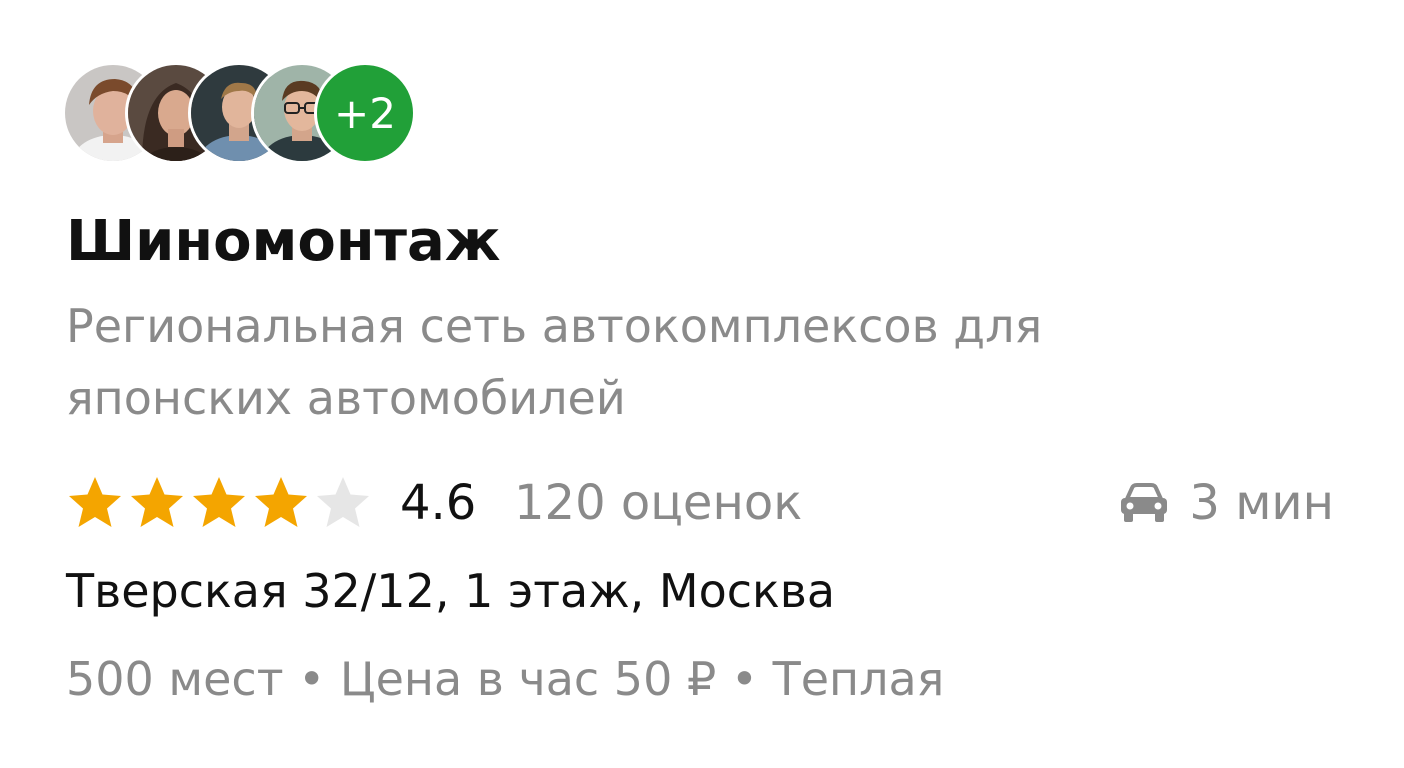 Image resolution: width=1404 pixels, height=768 pixels. What do you see at coordinates (451, 591) in the screenshot?
I see `place-address: Тверская 32/12, 1 этаж, Москва` at bounding box center [451, 591].